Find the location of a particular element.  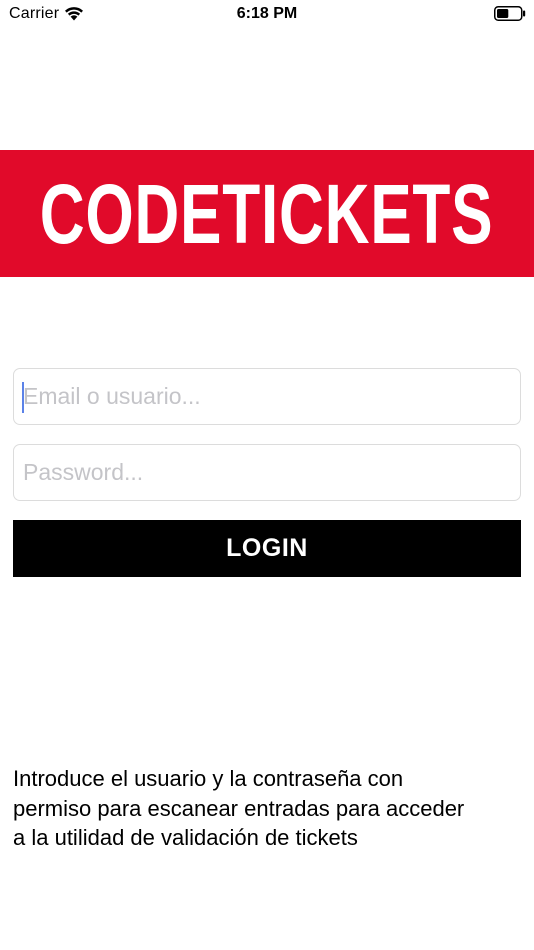

brand-banner: CODETICKETS is located at coordinates (267, 213).